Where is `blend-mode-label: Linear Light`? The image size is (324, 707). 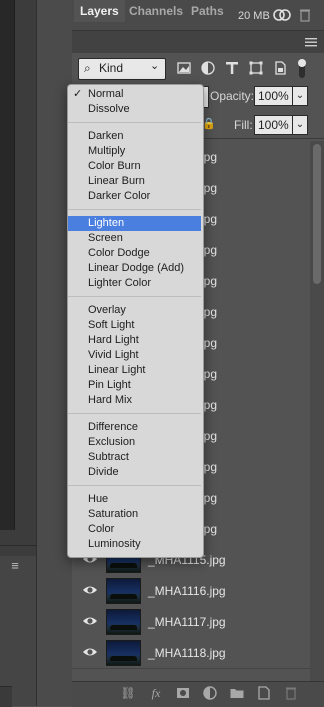
blend-mode-label: Linear Light is located at coordinates (117, 370).